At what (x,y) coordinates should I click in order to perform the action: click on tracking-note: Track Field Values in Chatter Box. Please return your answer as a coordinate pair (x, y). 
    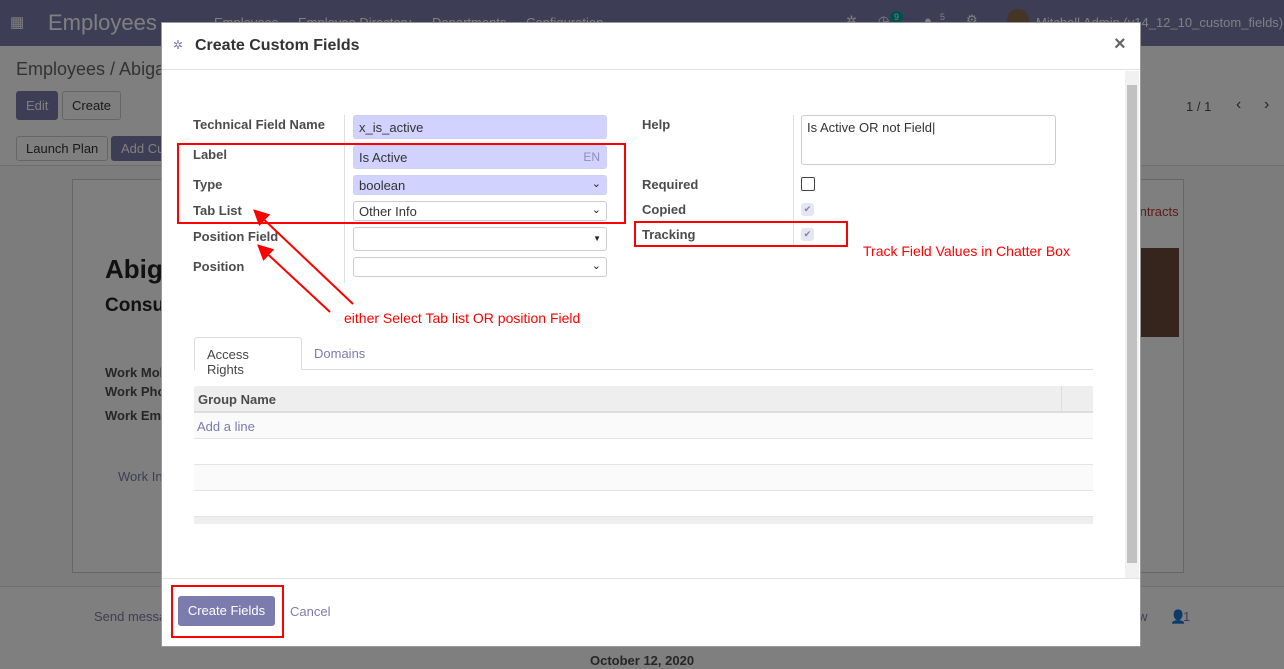
    Looking at the image, I should click on (966, 251).